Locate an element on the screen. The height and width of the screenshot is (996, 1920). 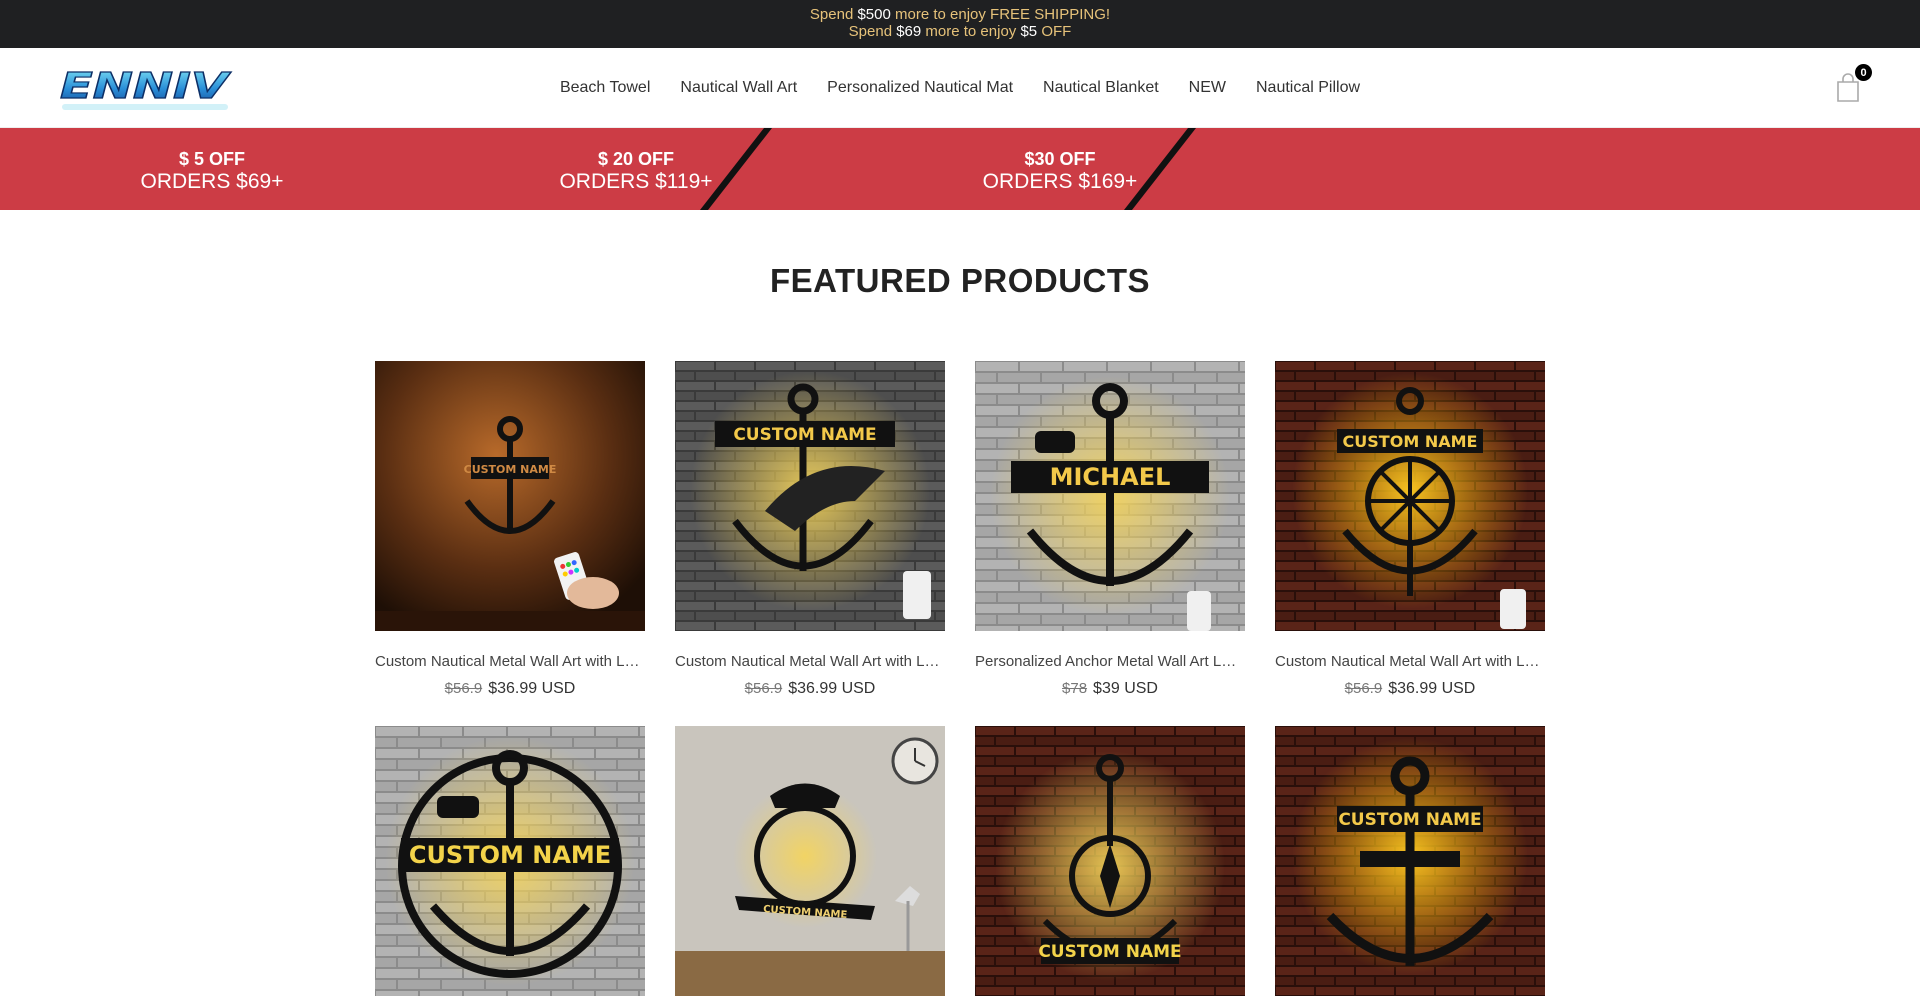
svg-text: MICHAEL is located at coordinates (1110, 477).